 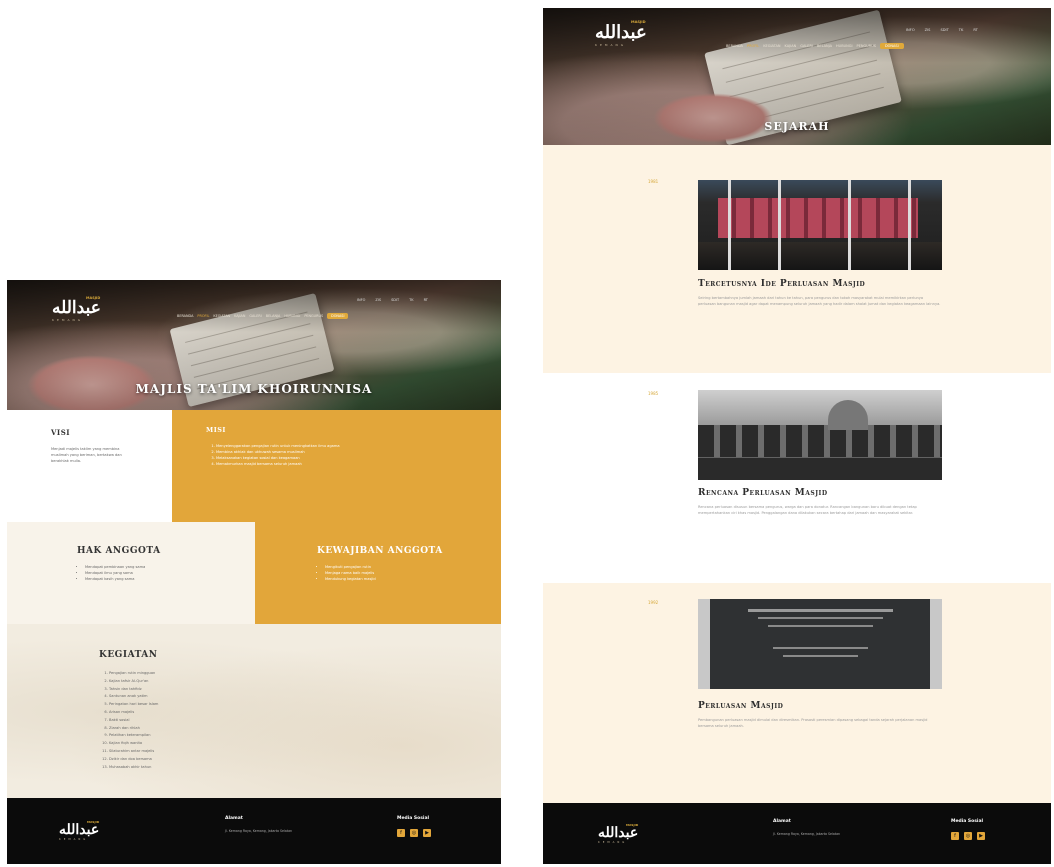 What do you see at coordinates (216, 430) in the screenshot?
I see `misi-title: MISI` at bounding box center [216, 430].